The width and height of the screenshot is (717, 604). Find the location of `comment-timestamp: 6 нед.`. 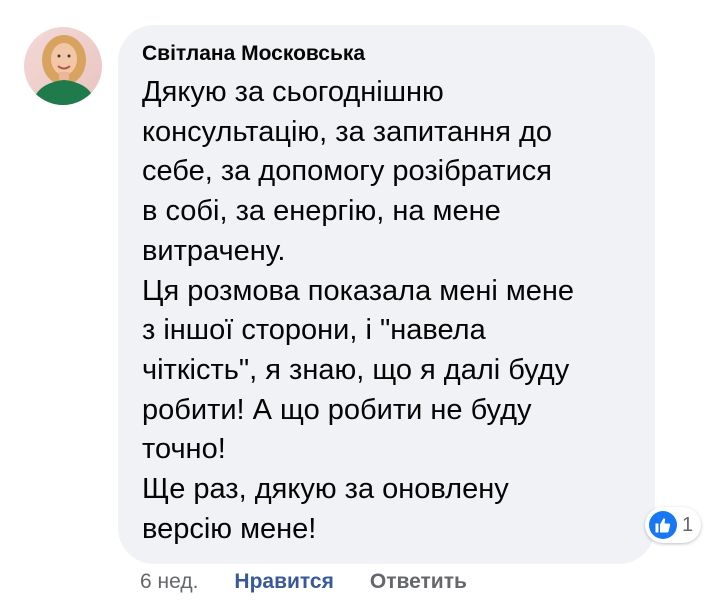

comment-timestamp: 6 нед. is located at coordinates (169, 582).